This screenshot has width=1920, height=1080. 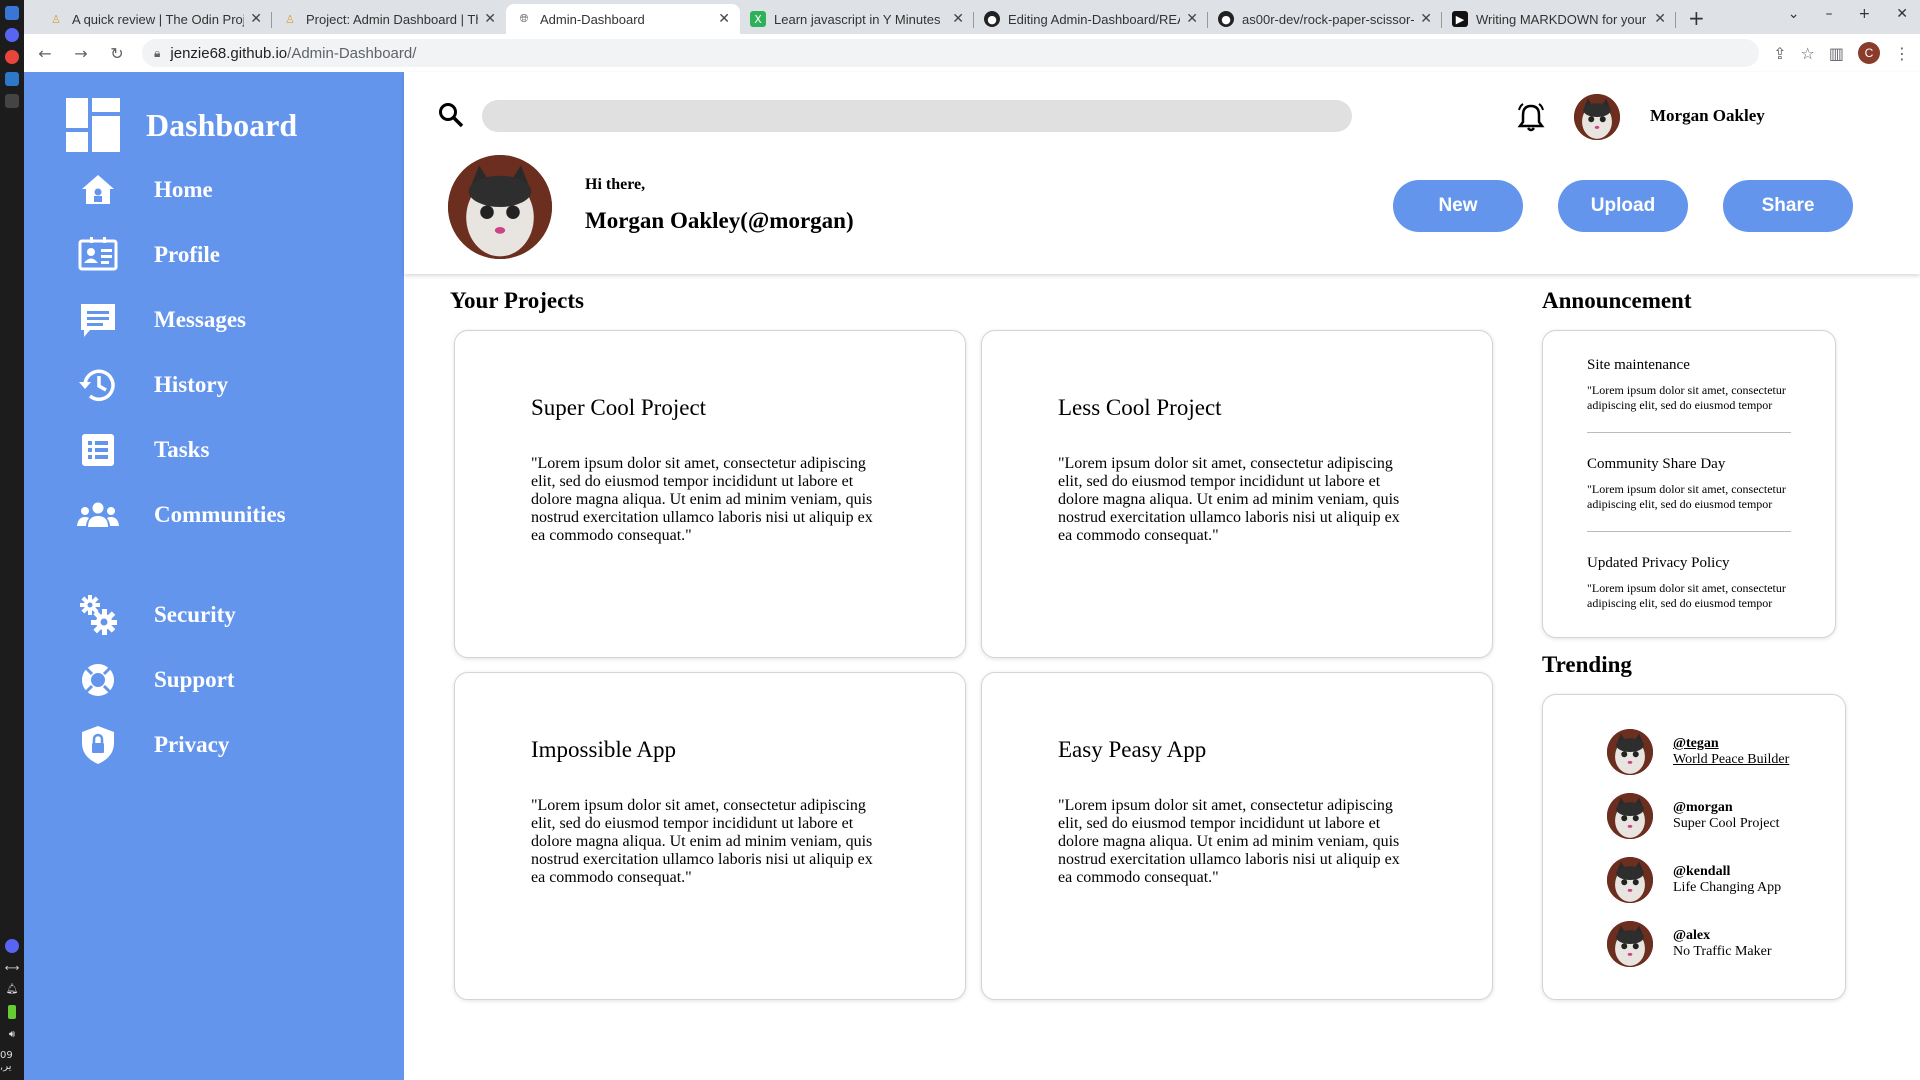 What do you see at coordinates (1617, 300) in the screenshot?
I see `announcement-heading: Announcement` at bounding box center [1617, 300].